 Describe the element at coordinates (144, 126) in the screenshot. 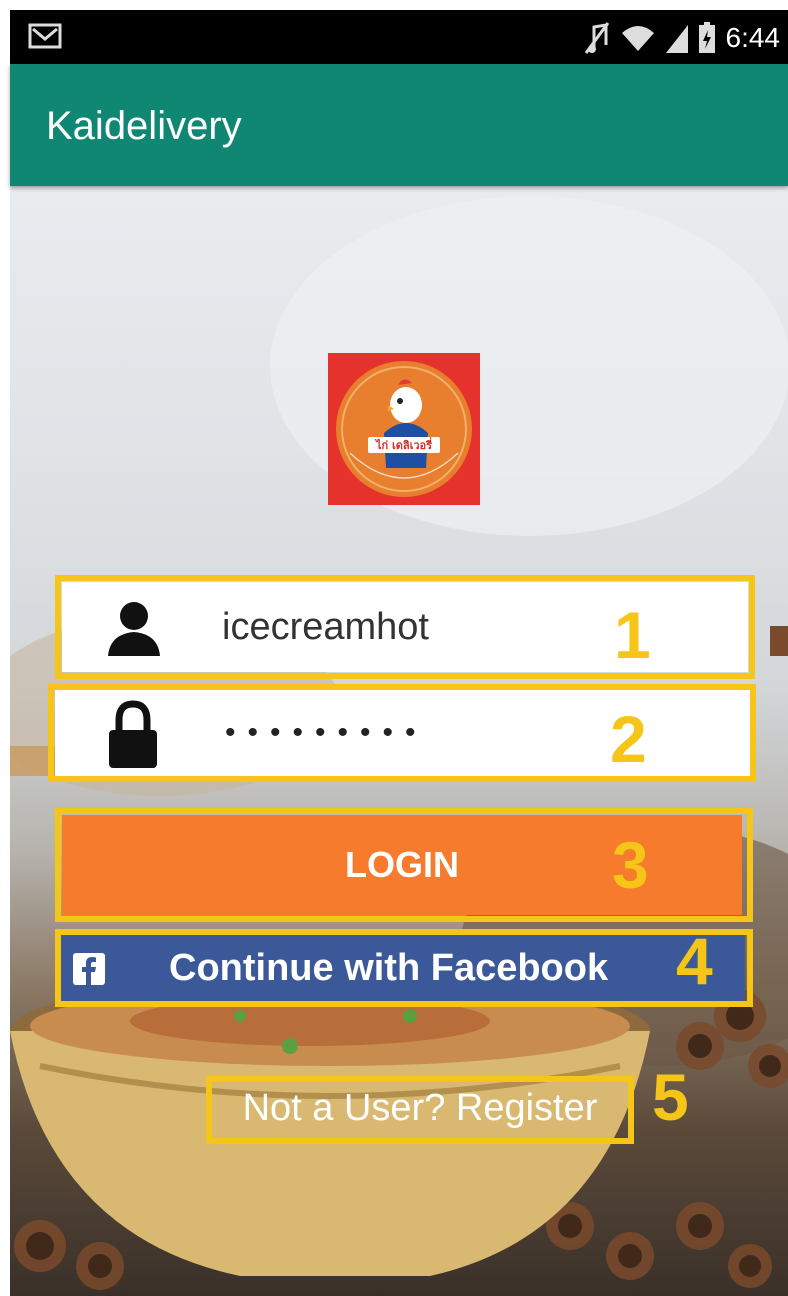

I see `app-title: Kaidelivery` at that location.